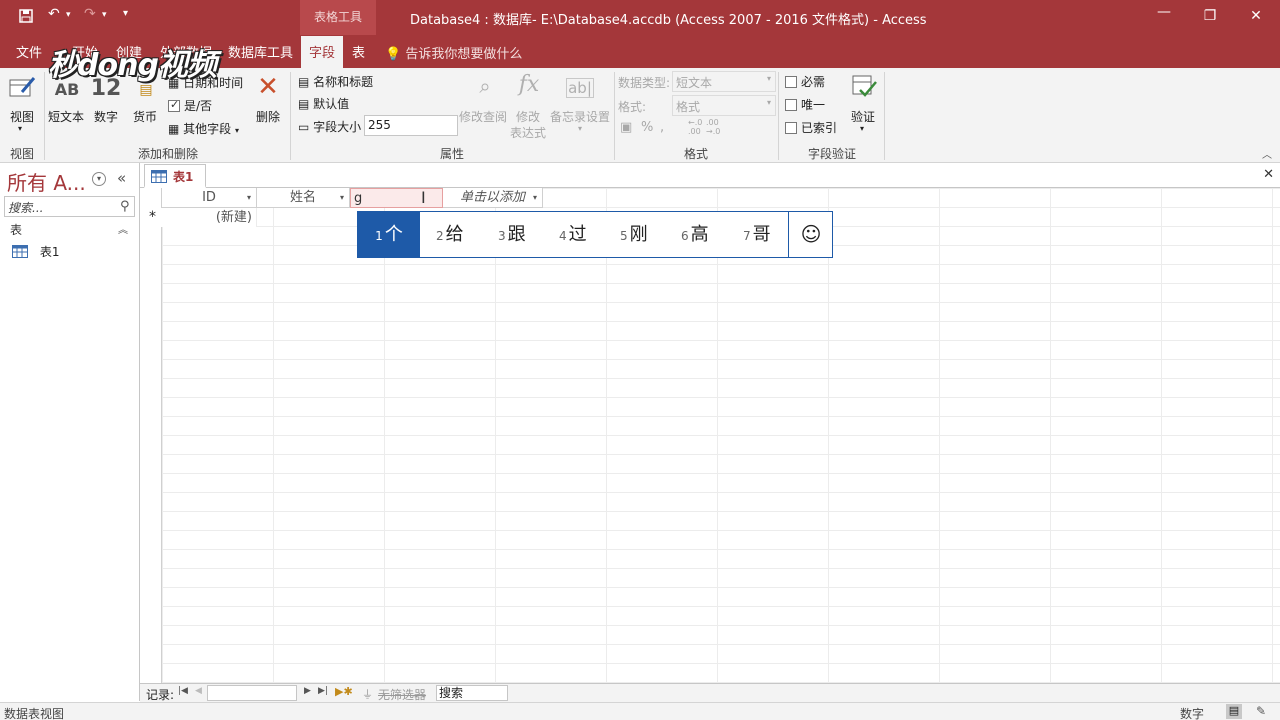 This screenshot has height=720, width=1280. I want to click on data-type-value: 短文本, so click(694, 83).